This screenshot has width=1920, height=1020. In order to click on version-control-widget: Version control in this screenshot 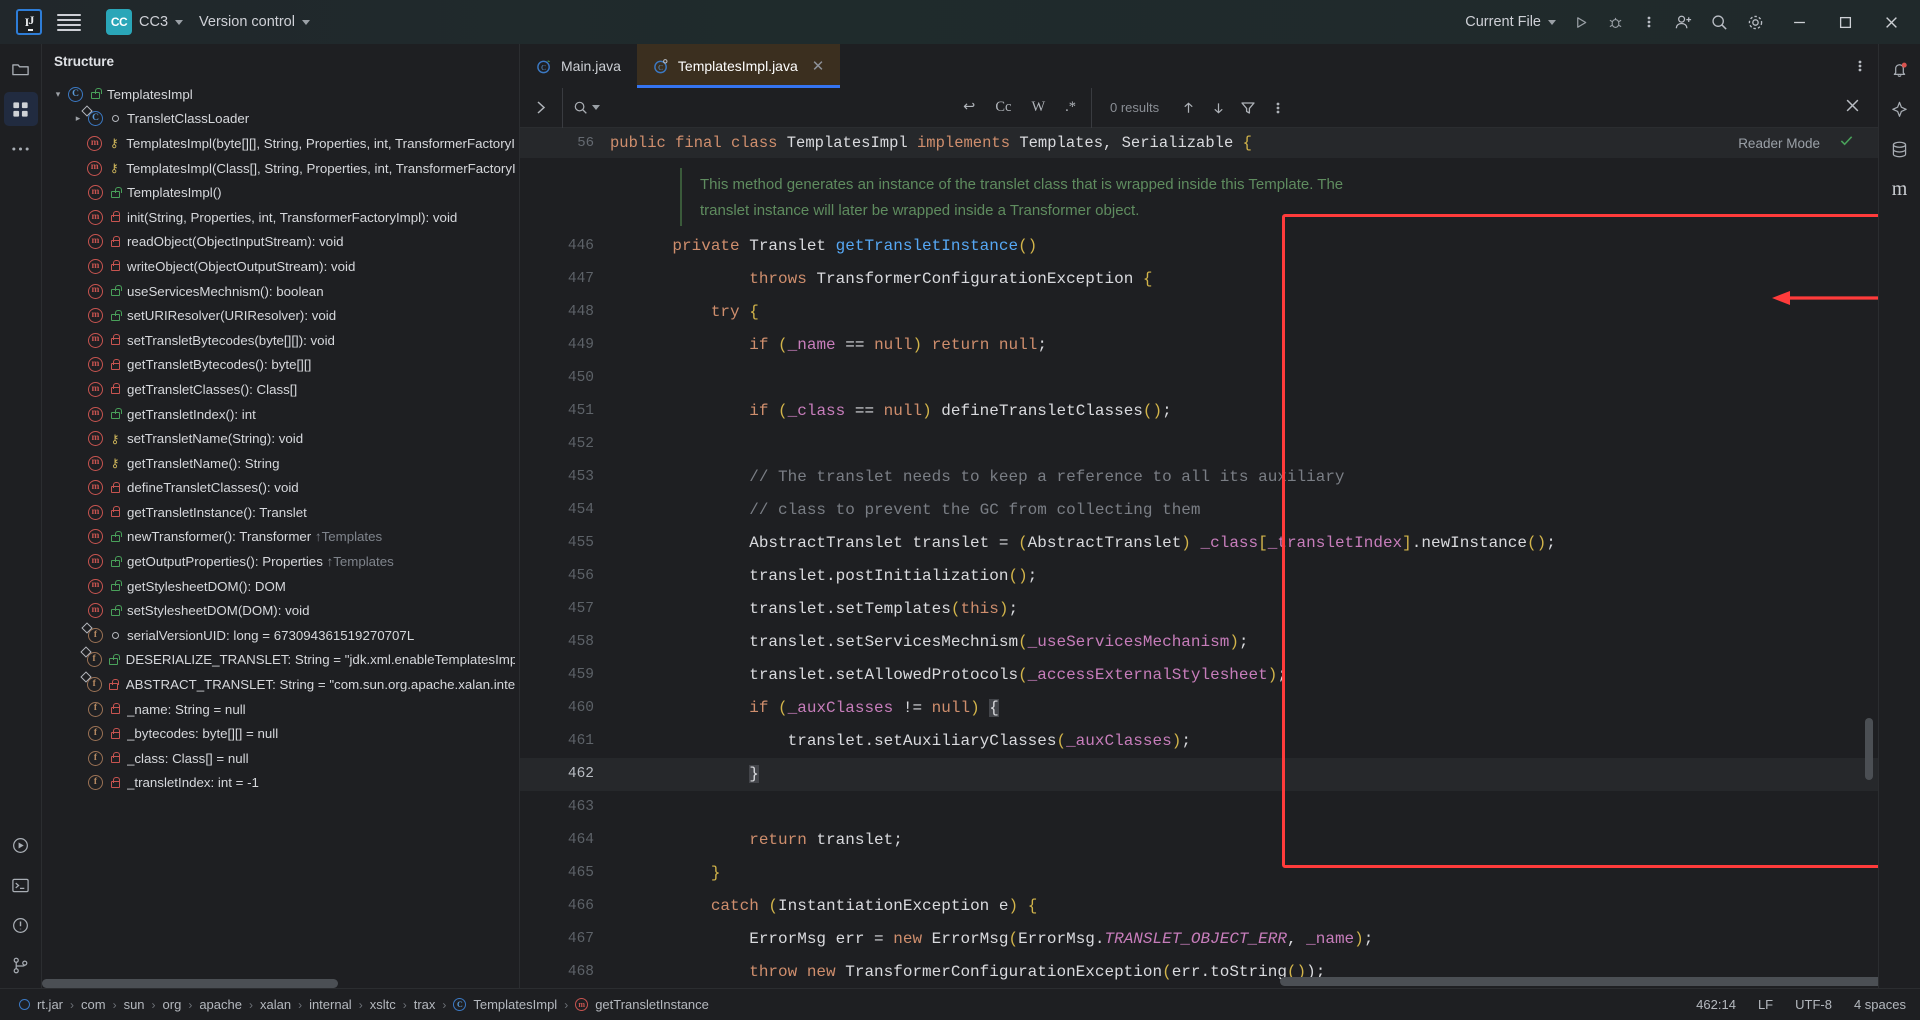, I will do `click(254, 22)`.